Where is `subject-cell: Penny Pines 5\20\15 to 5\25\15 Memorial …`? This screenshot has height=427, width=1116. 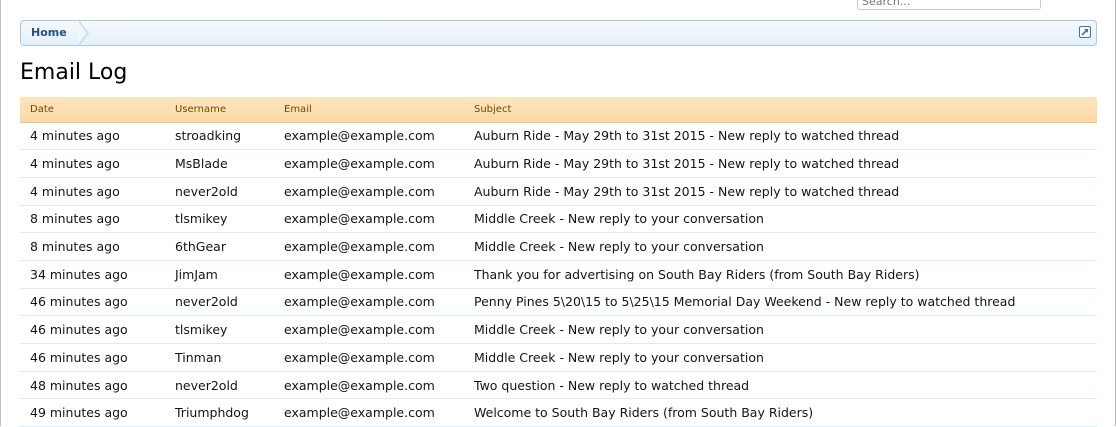 subject-cell: Penny Pines 5\20\15 to 5\25\15 Memorial … is located at coordinates (780, 302).